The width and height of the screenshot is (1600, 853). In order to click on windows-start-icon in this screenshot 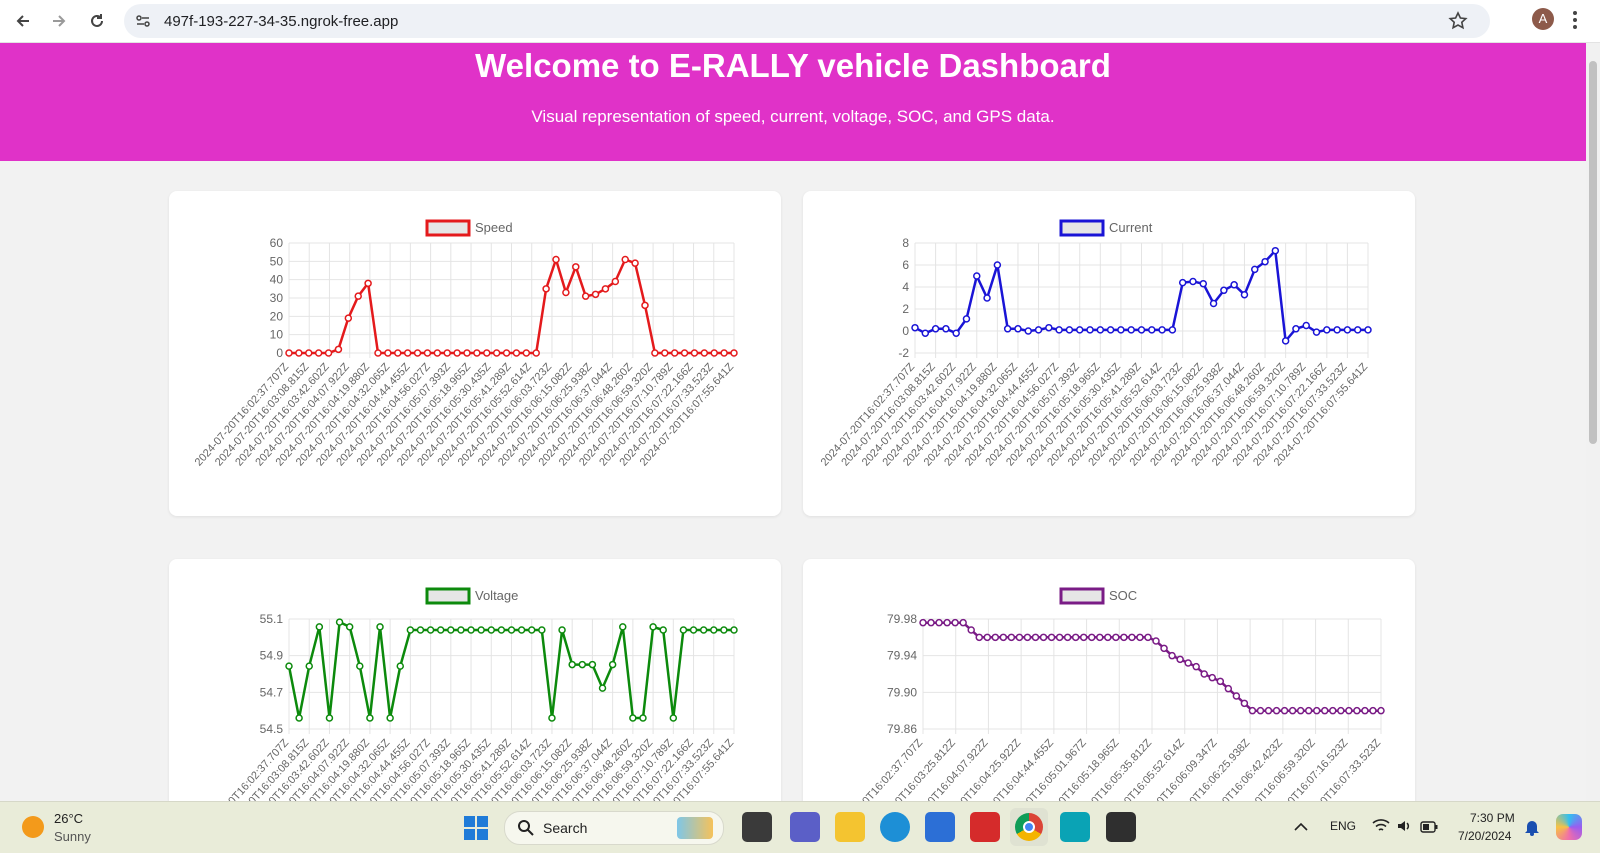, I will do `click(476, 830)`.